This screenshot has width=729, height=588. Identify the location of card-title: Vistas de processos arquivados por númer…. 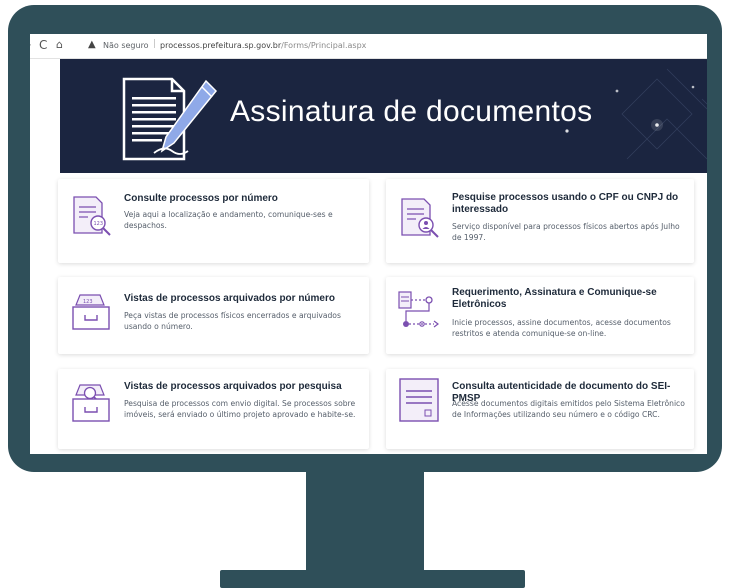
(229, 298).